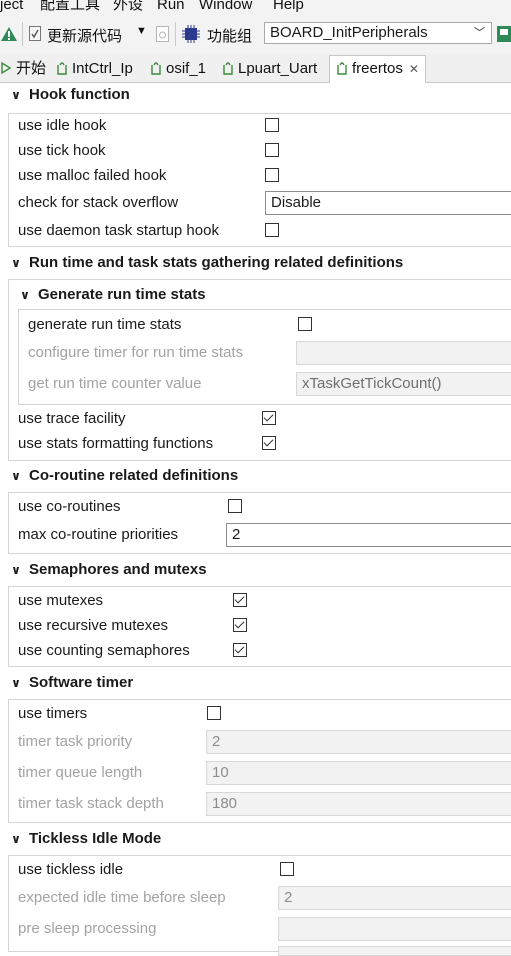 The image size is (511, 956). Describe the element at coordinates (394, 951) in the screenshot. I see `next-field` at that location.